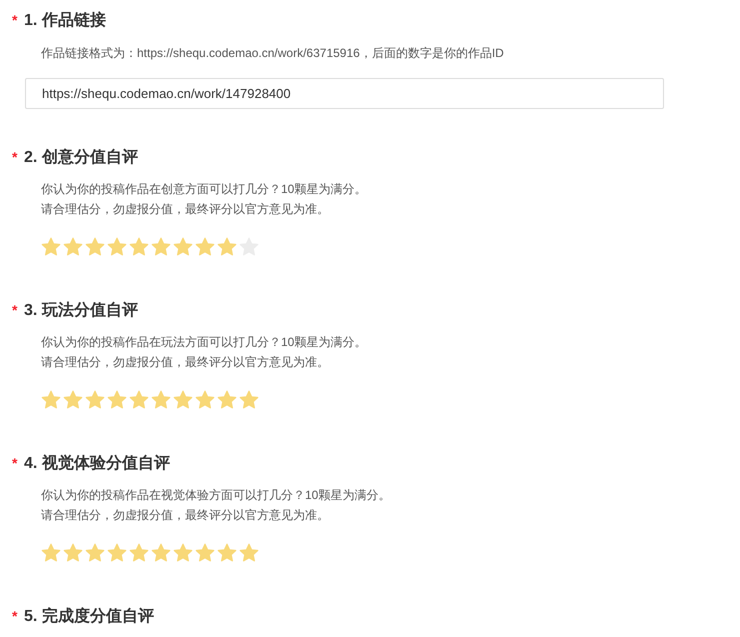 The image size is (740, 637). What do you see at coordinates (216, 495) in the screenshot?
I see `description-text: 你认为你的投稿作品在视觉体验方面可以打几分？10颗星为满分。` at bounding box center [216, 495].